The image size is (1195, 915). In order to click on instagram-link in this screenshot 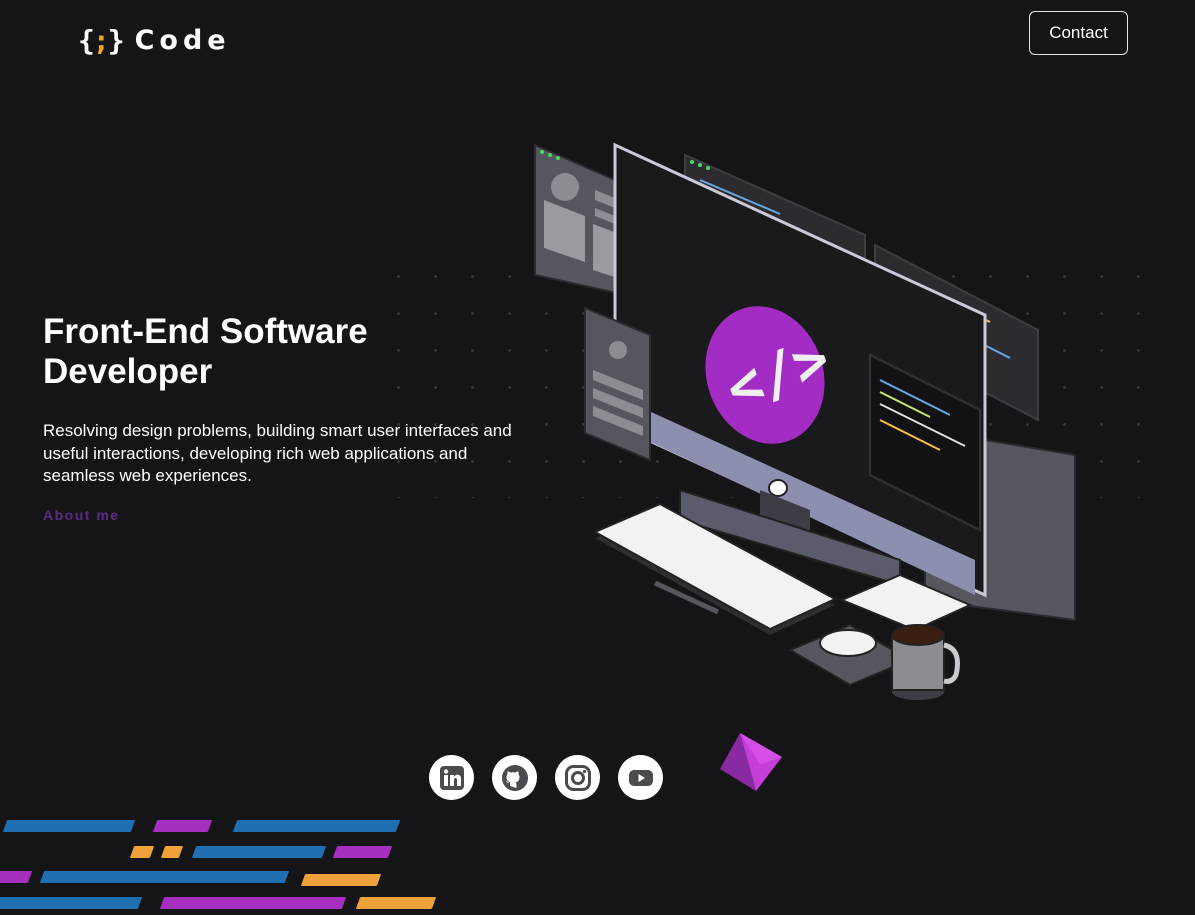, I will do `click(577, 777)`.